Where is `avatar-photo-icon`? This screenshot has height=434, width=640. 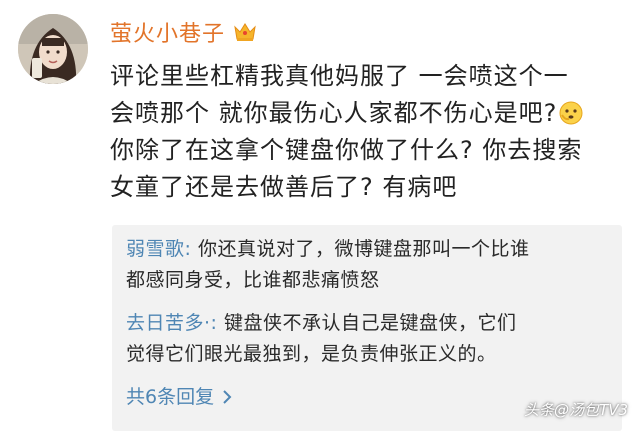
avatar-photo-icon is located at coordinates (53, 49).